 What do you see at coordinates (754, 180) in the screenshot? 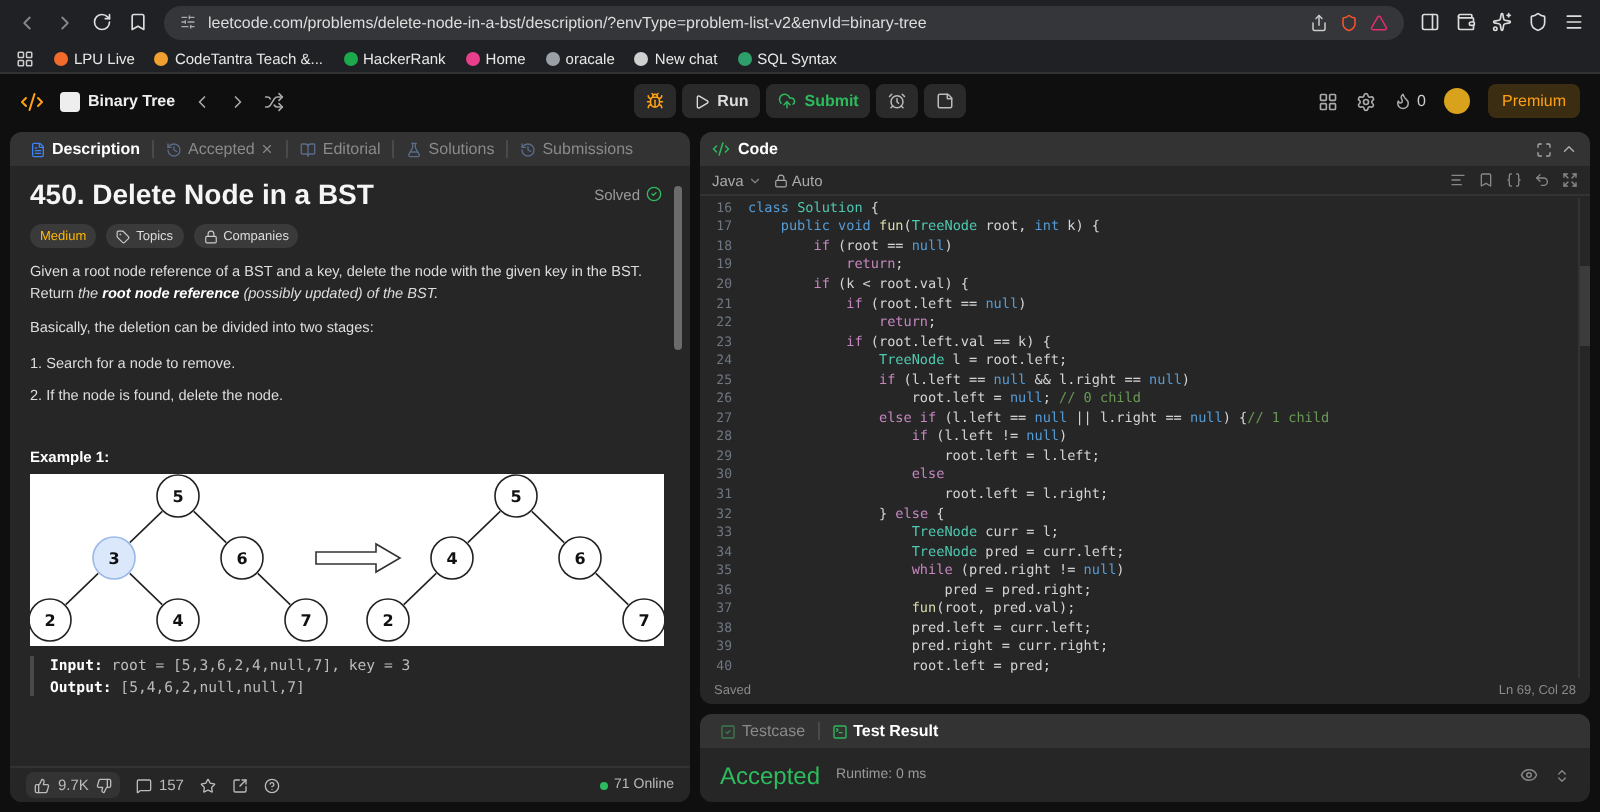
I see `chevron-down-icon` at bounding box center [754, 180].